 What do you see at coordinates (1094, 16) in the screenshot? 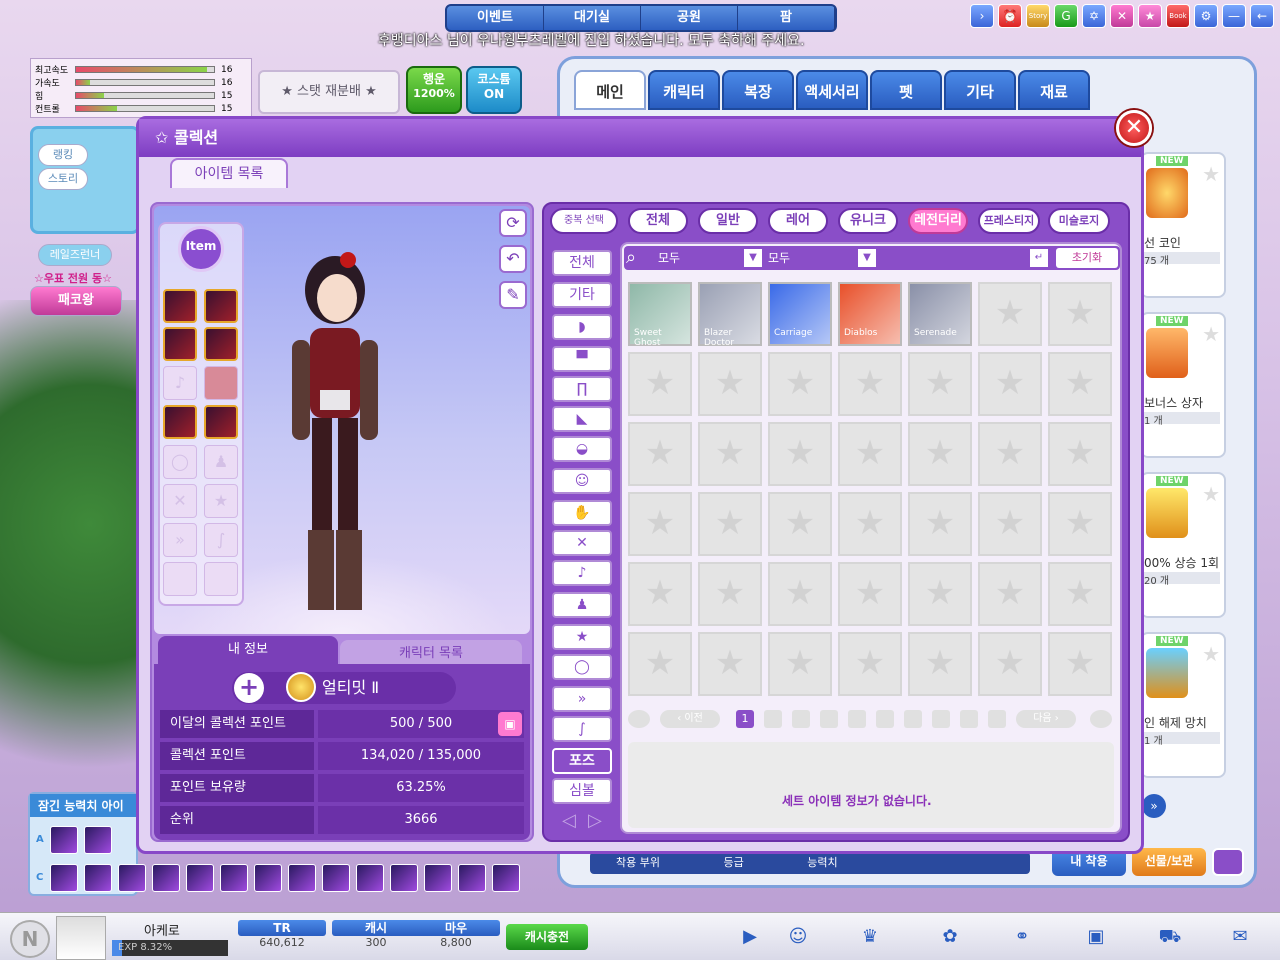
I see `star-icon: ✡` at bounding box center [1094, 16].